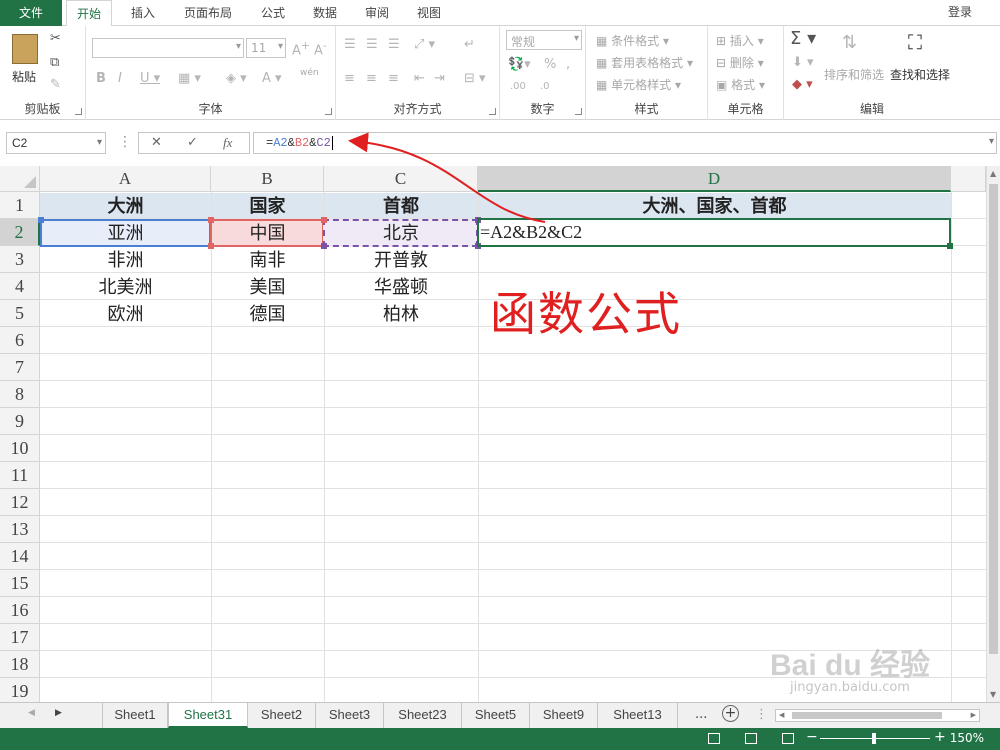  I want to click on scroll-up-icon: ▲, so click(993, 173).